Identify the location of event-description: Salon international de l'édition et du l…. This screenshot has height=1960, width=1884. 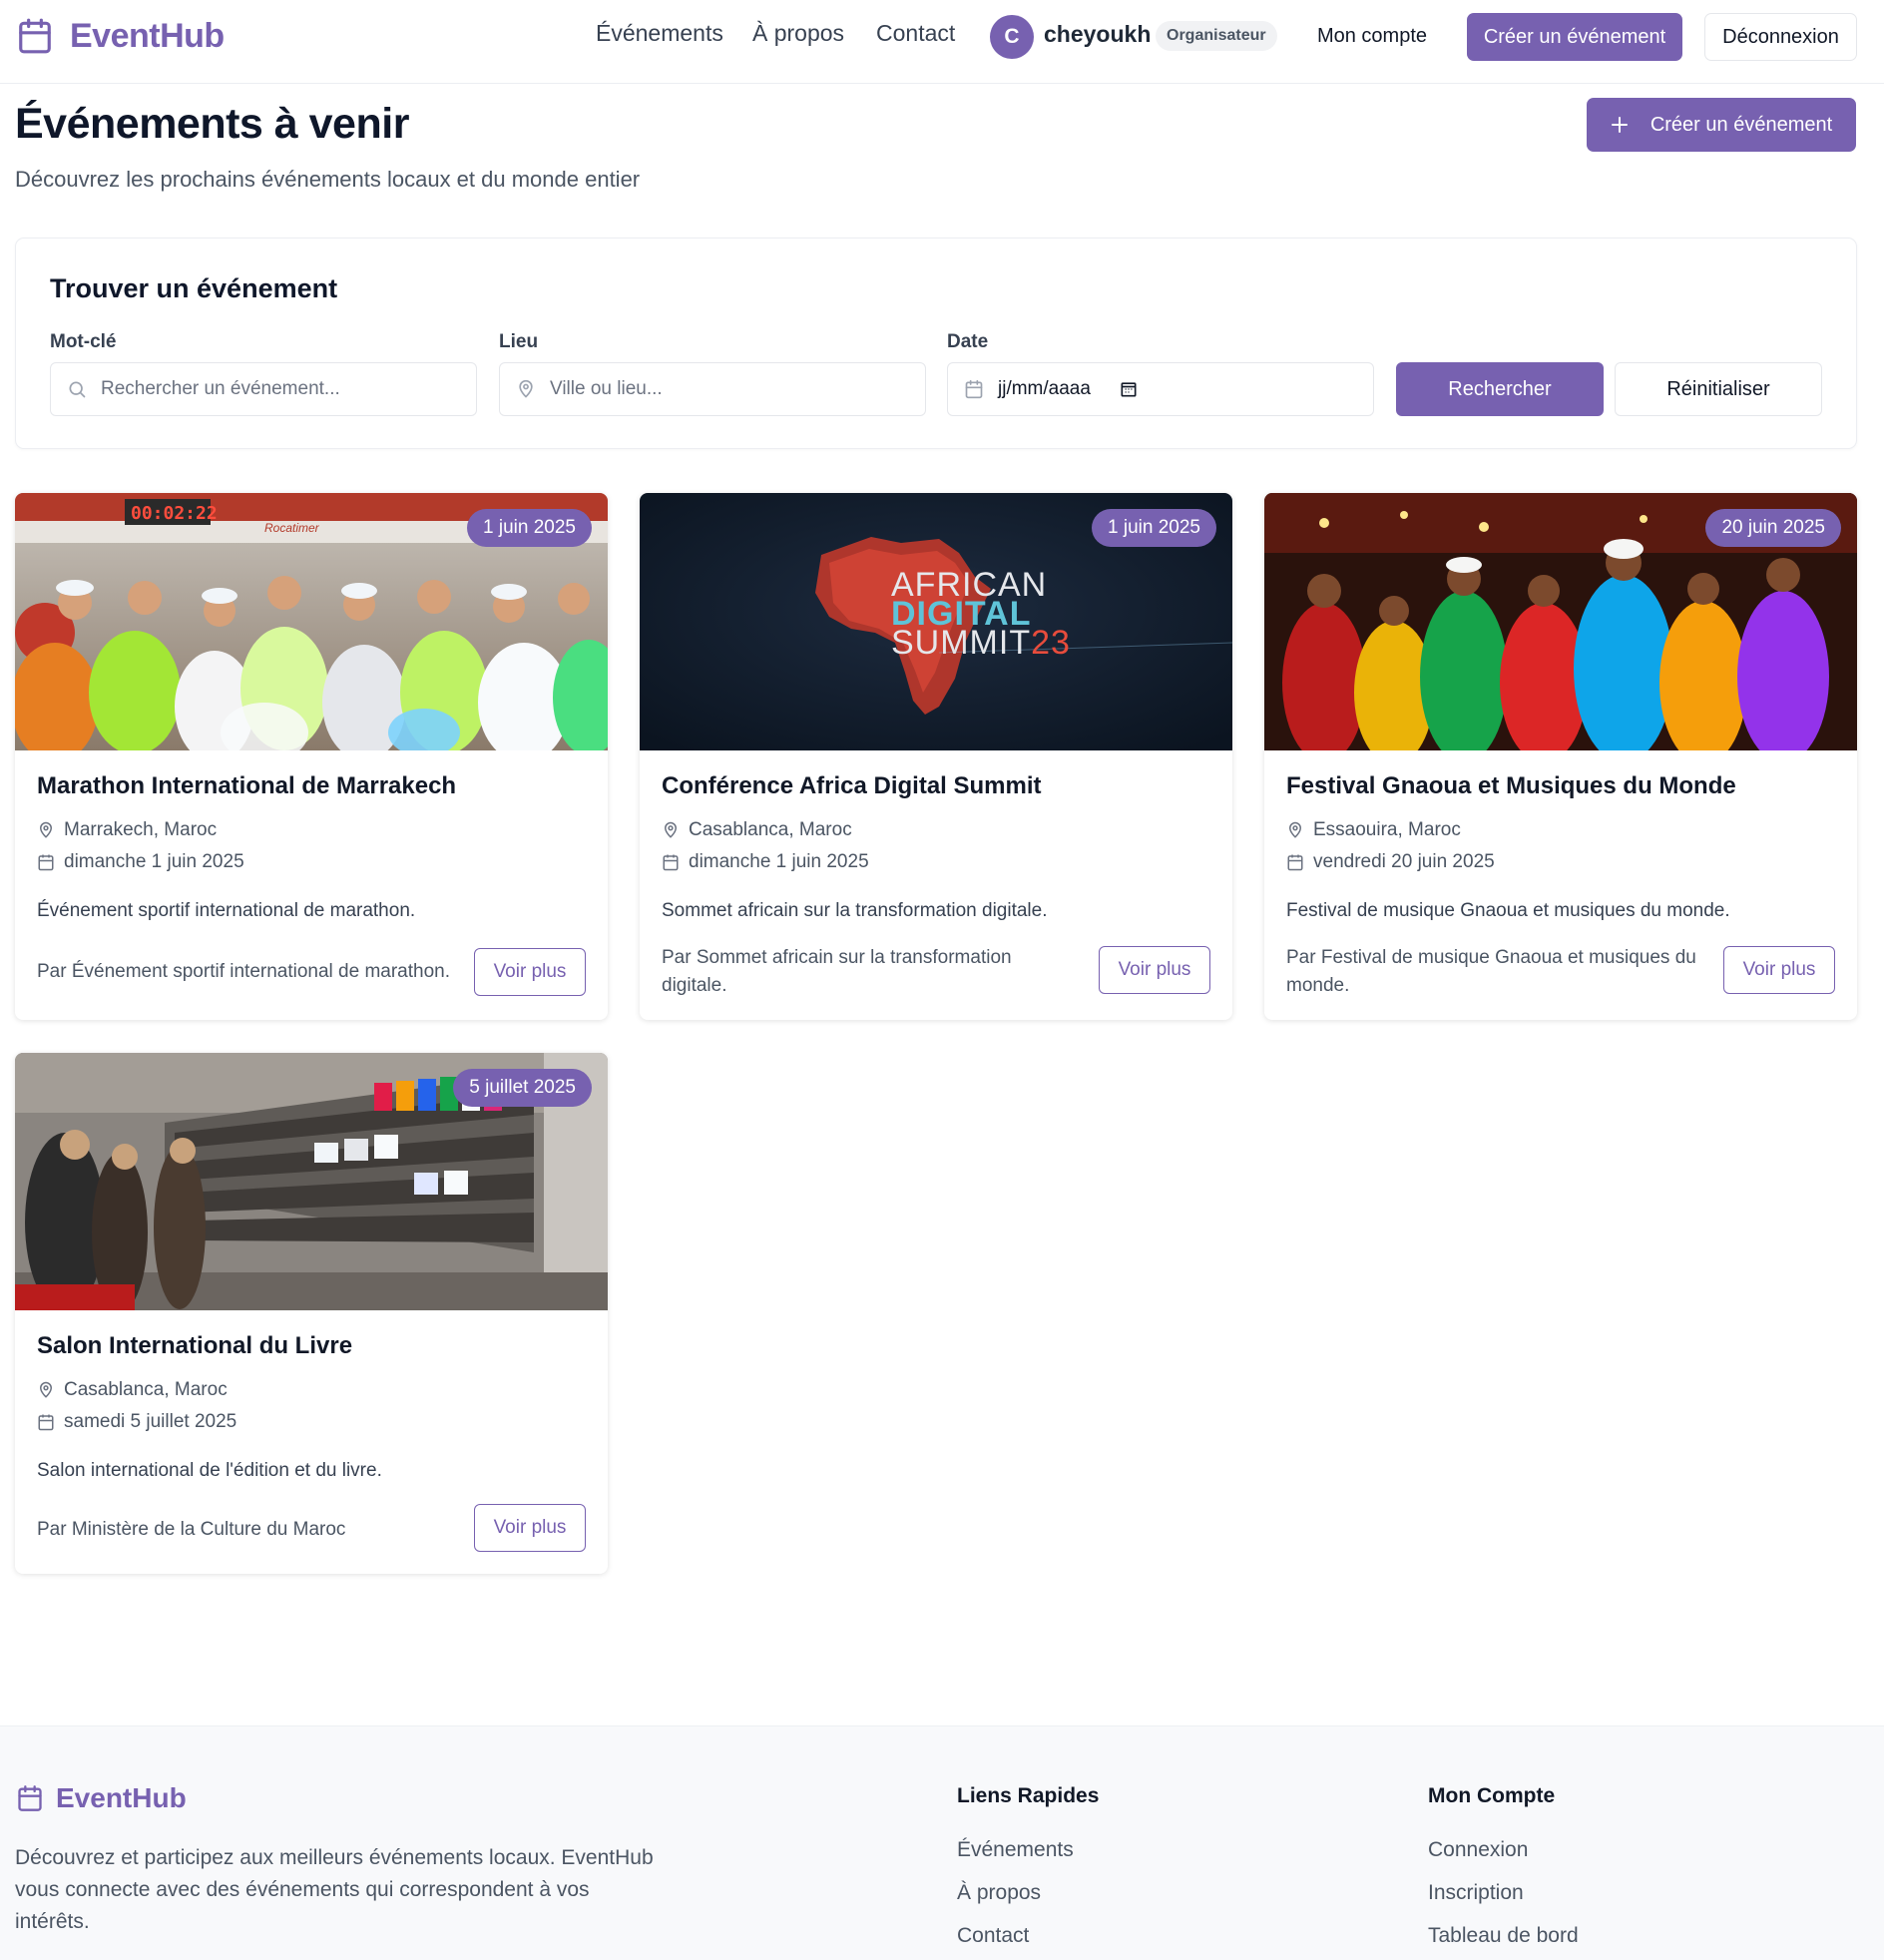
(209, 1470).